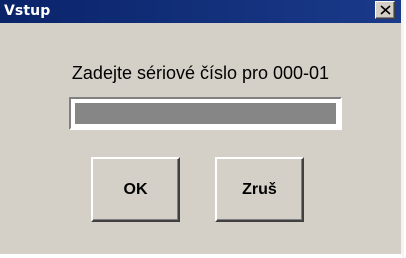 The width and height of the screenshot is (406, 258). I want to click on title-bar: Vstup, so click(200, 11).